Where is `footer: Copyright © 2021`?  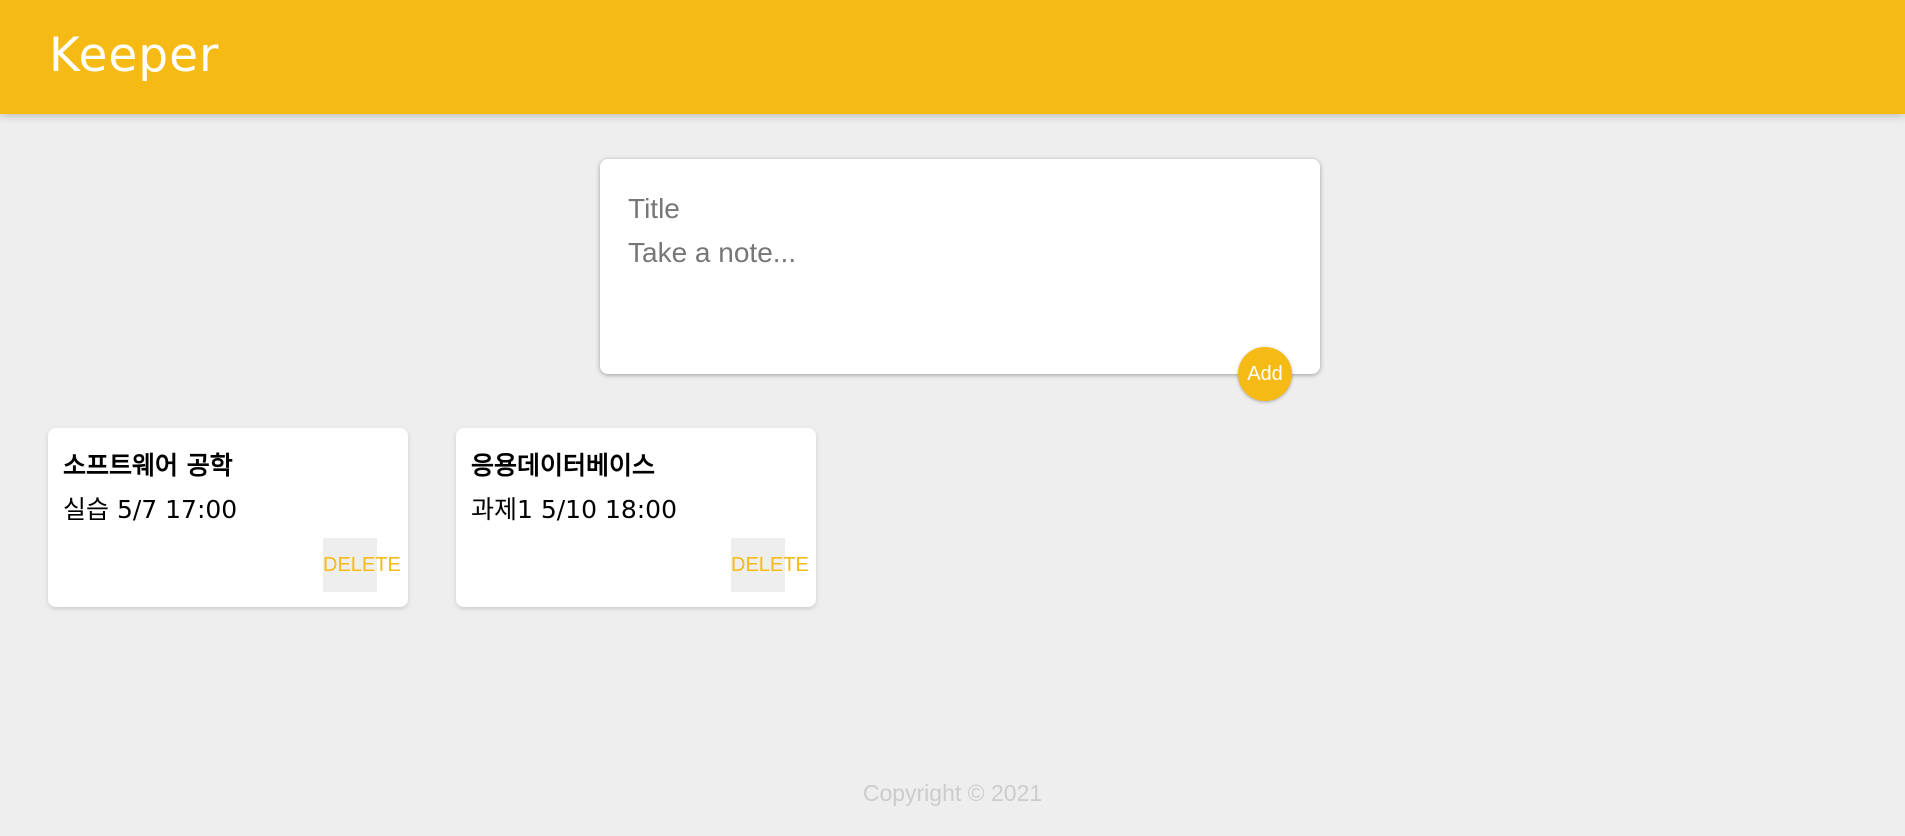 footer: Copyright © 2021 is located at coordinates (952, 793).